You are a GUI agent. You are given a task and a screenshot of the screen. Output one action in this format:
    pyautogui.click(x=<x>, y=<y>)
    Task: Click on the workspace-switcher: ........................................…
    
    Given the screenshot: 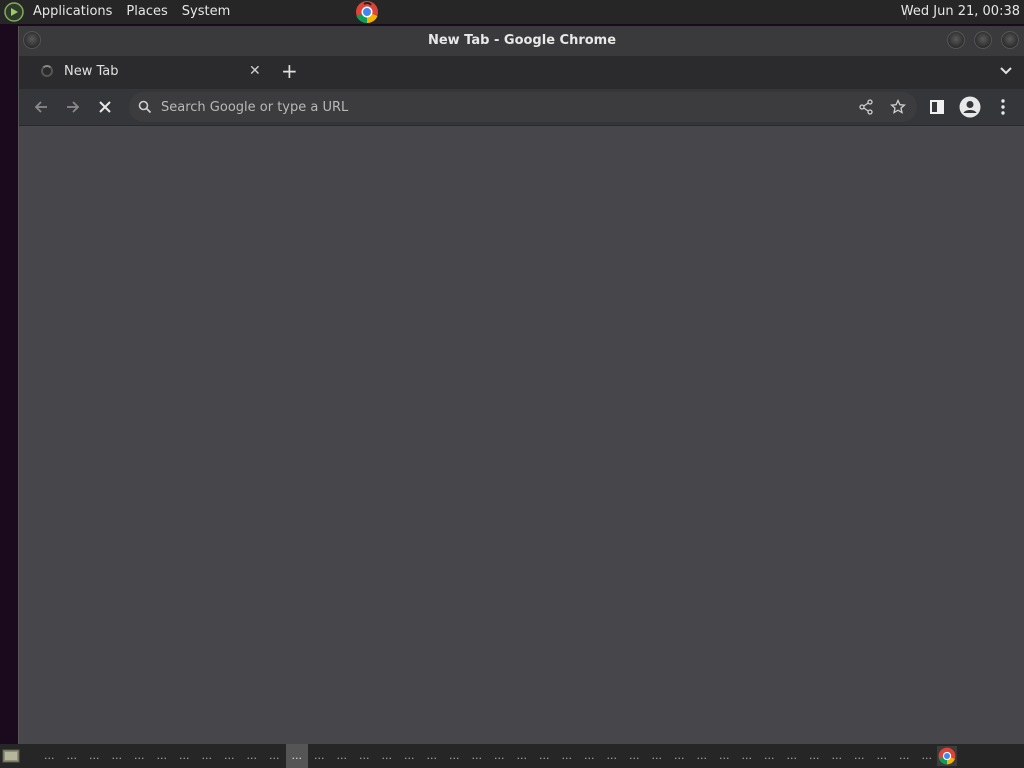 What is the action you would take?
    pyautogui.click(x=499, y=756)
    